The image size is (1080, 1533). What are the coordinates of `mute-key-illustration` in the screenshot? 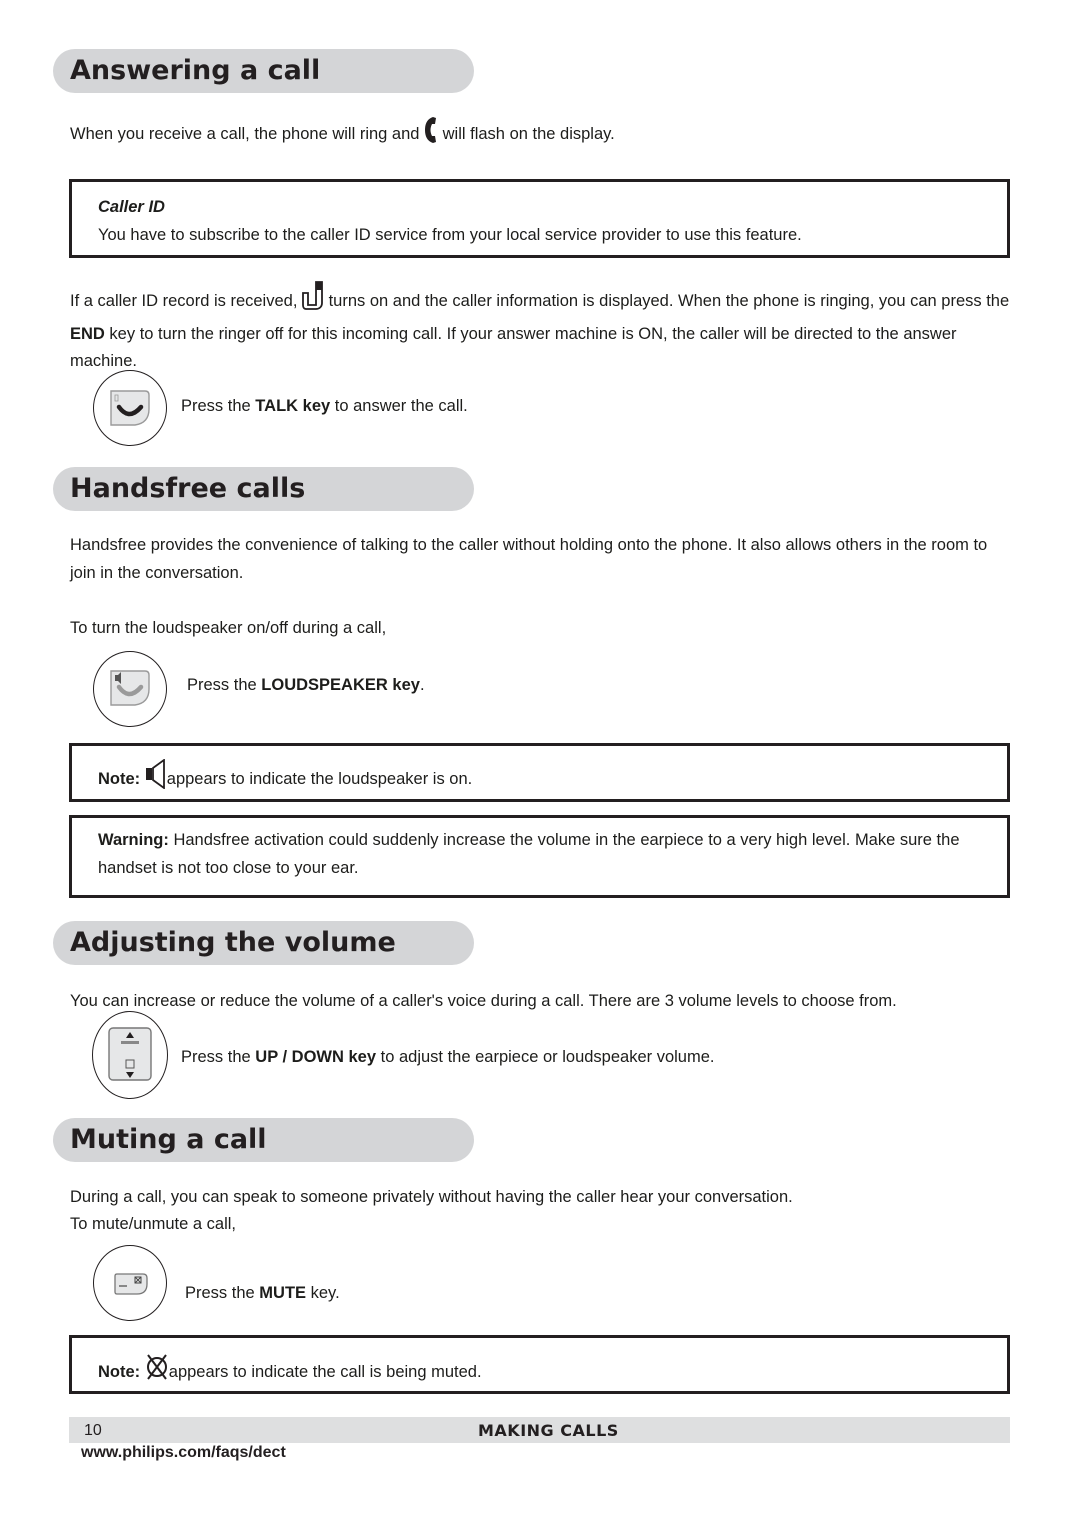 It's located at (130, 1283).